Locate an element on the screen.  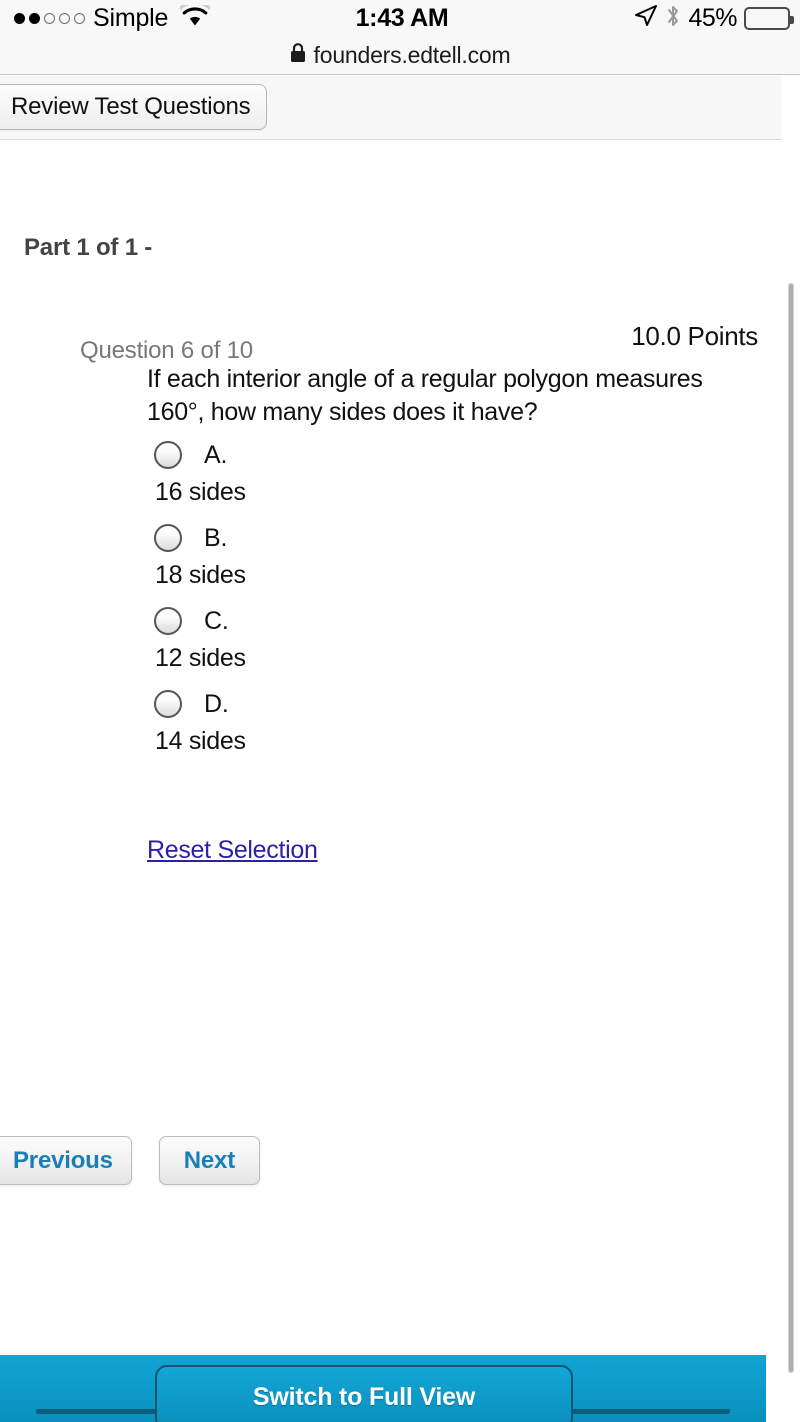
radio-button-c is located at coordinates (168, 621).